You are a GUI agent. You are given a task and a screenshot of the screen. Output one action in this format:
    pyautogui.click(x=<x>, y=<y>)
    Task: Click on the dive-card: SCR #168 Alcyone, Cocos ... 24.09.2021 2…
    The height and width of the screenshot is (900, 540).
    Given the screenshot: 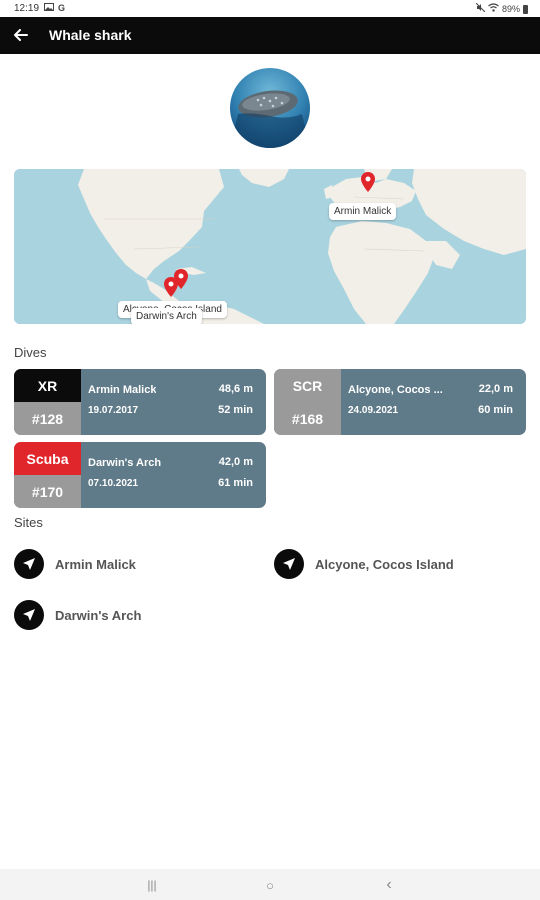 What is the action you would take?
    pyautogui.click(x=400, y=402)
    